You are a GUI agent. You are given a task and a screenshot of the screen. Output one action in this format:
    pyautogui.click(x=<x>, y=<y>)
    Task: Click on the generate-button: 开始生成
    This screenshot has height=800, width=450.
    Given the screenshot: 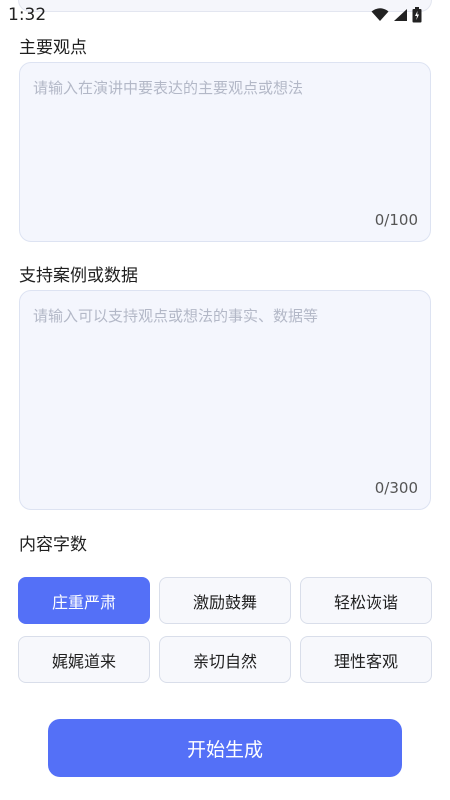 What is the action you would take?
    pyautogui.click(x=225, y=748)
    